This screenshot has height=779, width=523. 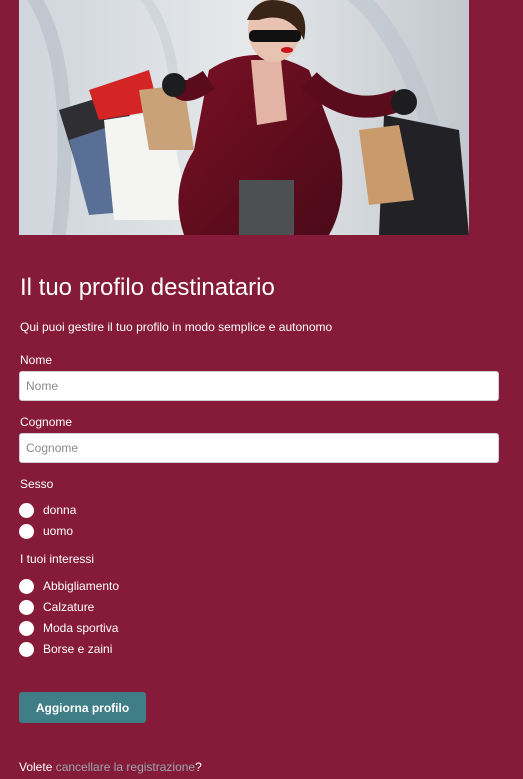 What do you see at coordinates (147, 287) in the screenshot?
I see `page-title: Il tuo profilo destinatario` at bounding box center [147, 287].